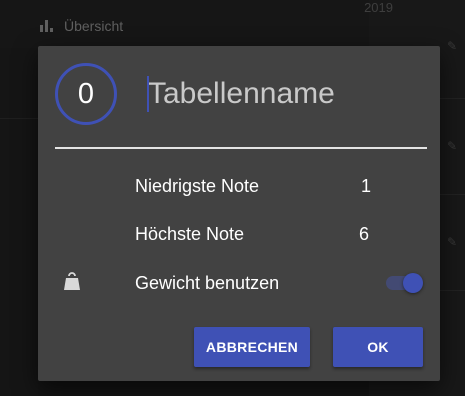  What do you see at coordinates (207, 282) in the screenshot?
I see `use-weight-label: Gewicht benutzen` at bounding box center [207, 282].